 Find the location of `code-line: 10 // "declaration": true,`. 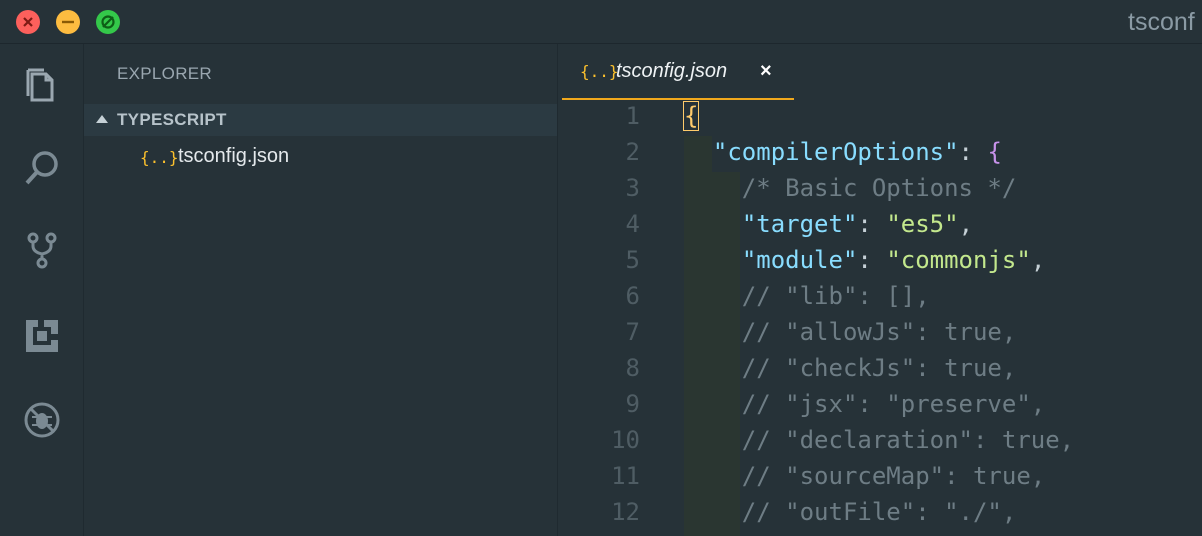

code-line: 10 // "declaration": true, is located at coordinates (880, 444).